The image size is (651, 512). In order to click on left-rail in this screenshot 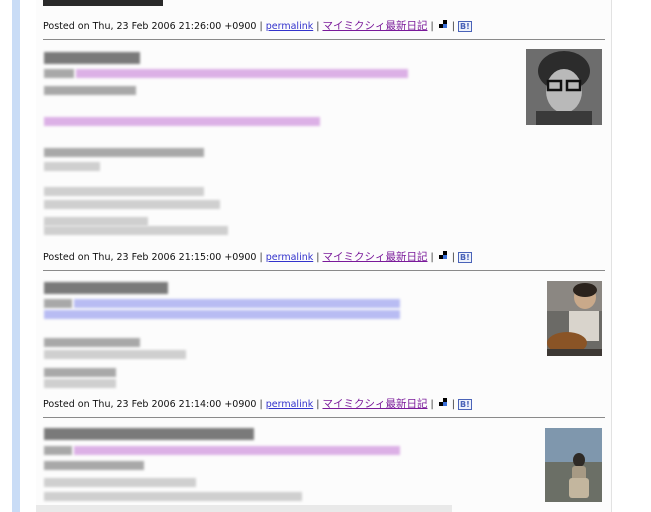, I will do `click(16, 256)`.